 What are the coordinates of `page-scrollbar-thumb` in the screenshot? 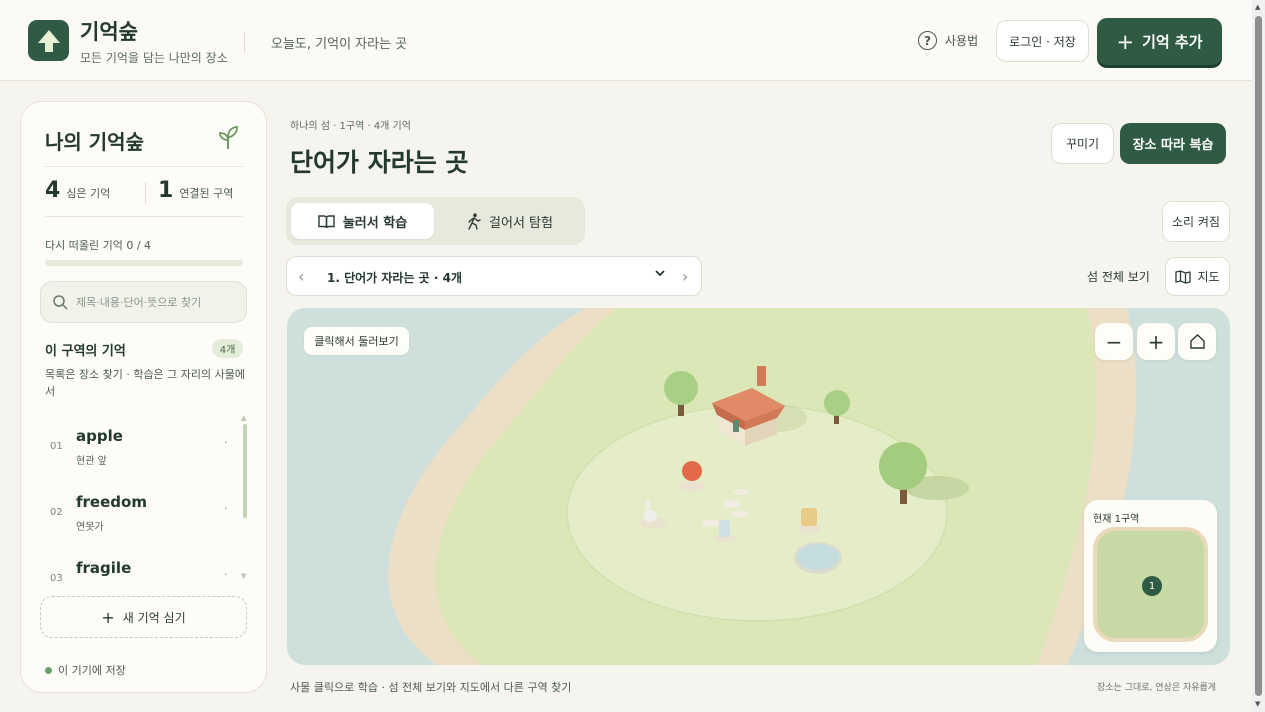 It's located at (1258, 356).